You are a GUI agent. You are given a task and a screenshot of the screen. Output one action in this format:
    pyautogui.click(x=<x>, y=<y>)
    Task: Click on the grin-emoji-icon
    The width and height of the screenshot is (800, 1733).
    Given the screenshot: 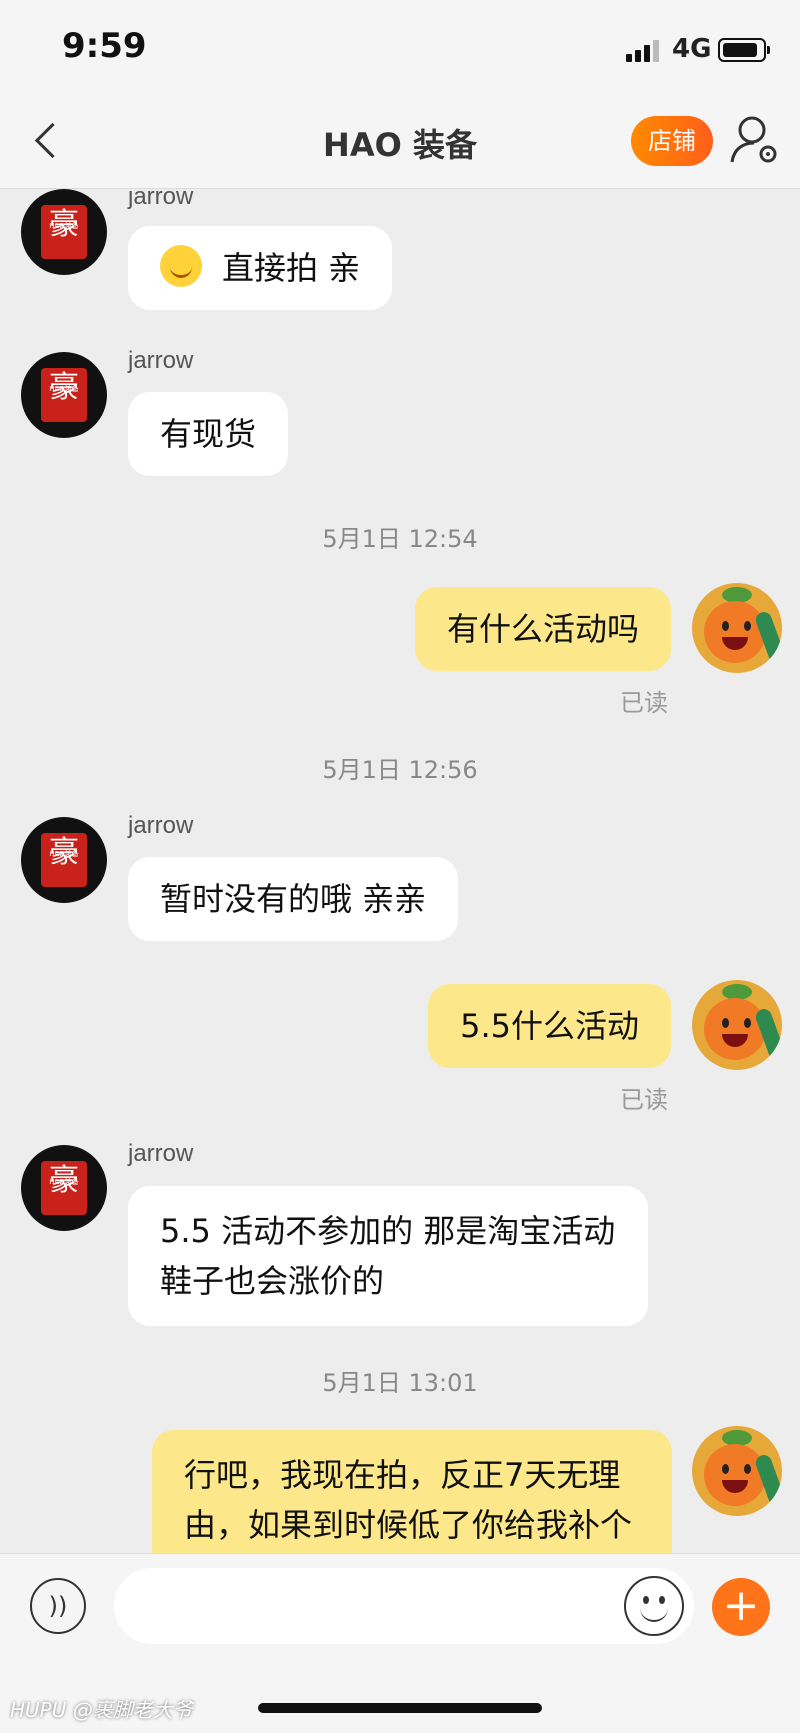 What is the action you would take?
    pyautogui.click(x=181, y=266)
    